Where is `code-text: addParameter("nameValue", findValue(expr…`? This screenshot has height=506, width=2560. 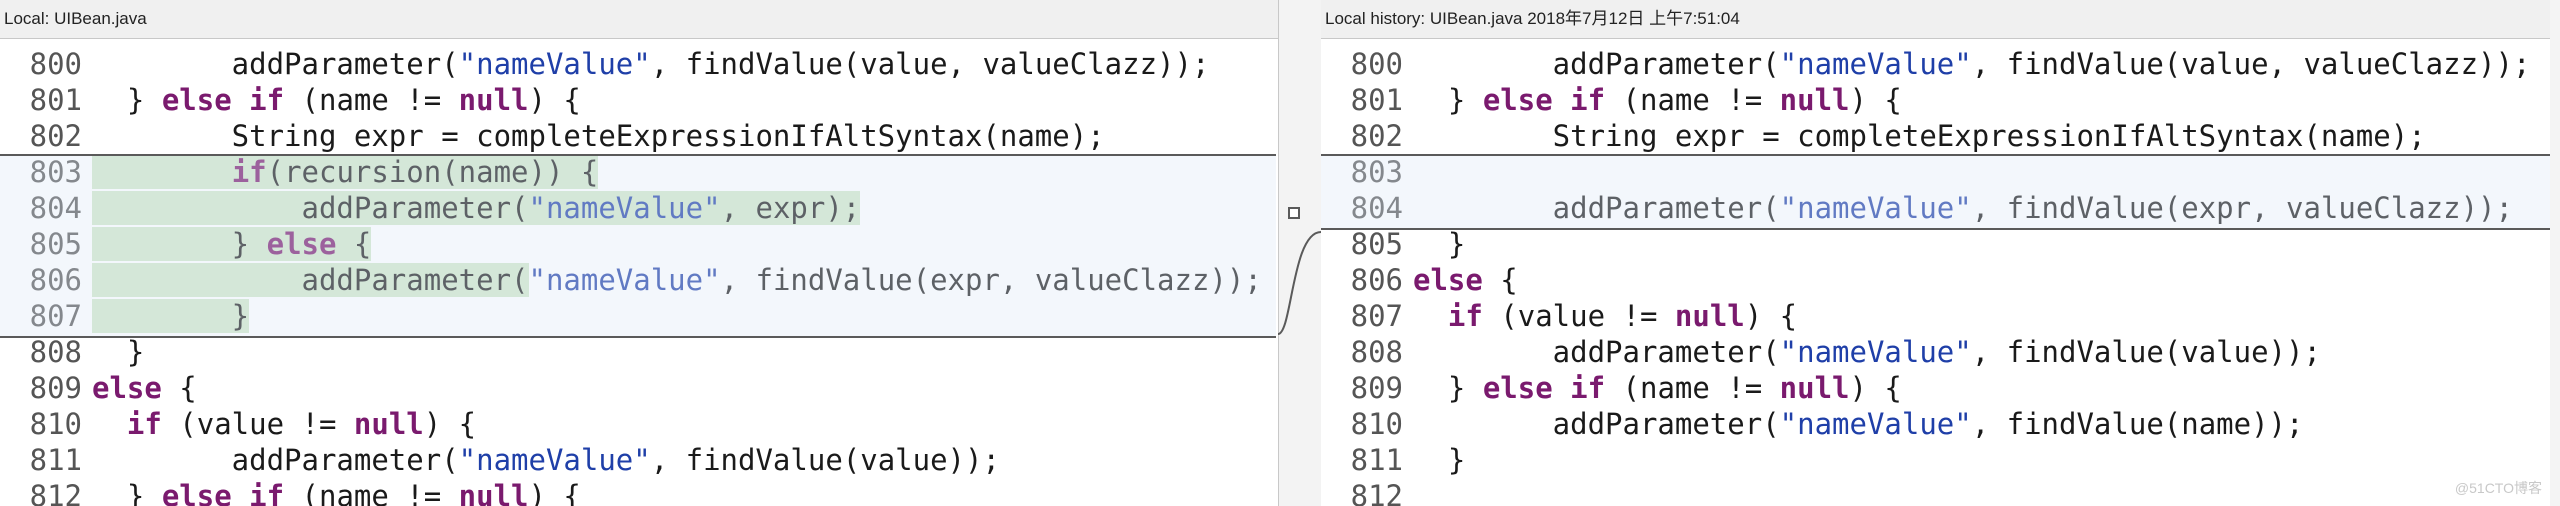 code-text: addParameter("nameValue", findValue(expr… is located at coordinates (1963, 208).